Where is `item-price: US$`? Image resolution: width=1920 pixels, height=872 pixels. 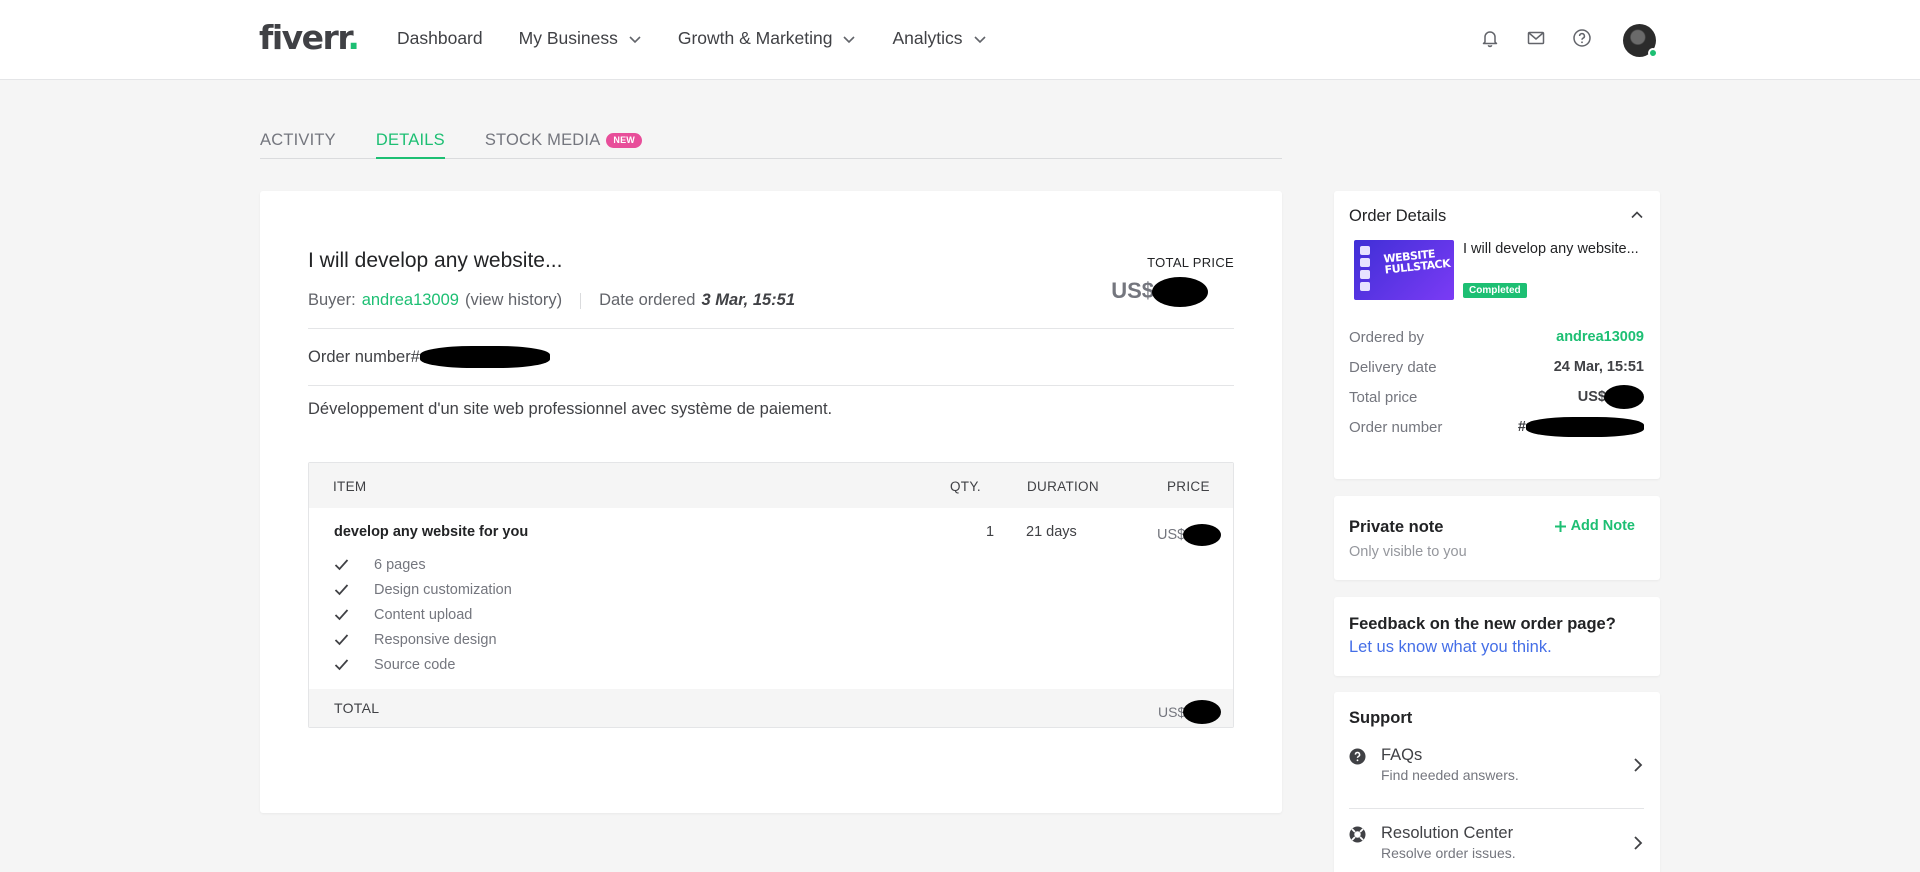
item-price: US$ is located at coordinates (1189, 535).